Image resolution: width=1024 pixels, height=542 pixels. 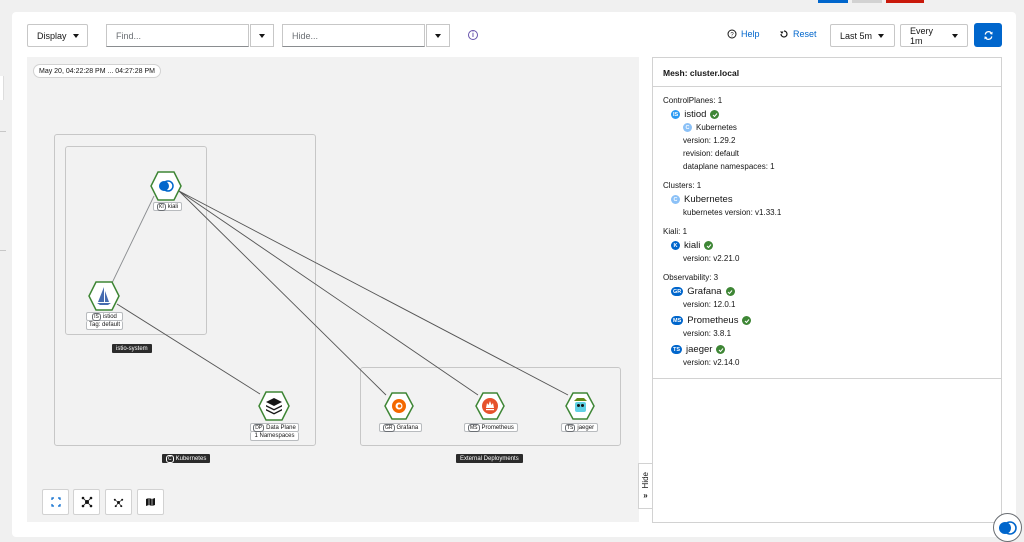 I want to click on control-plane-cluster: Kubernetes, so click(x=716, y=127).